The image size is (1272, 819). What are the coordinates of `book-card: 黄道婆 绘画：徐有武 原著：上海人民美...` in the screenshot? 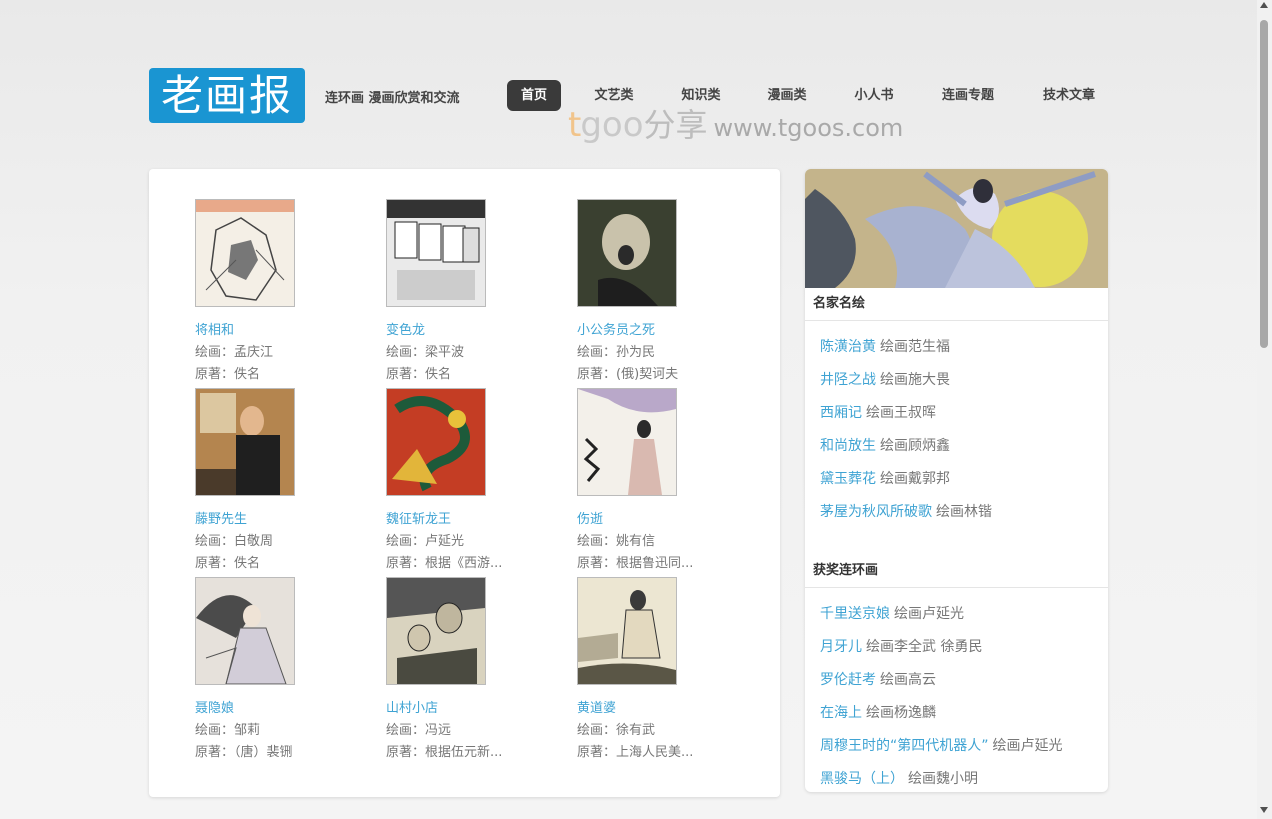 It's located at (662, 668).